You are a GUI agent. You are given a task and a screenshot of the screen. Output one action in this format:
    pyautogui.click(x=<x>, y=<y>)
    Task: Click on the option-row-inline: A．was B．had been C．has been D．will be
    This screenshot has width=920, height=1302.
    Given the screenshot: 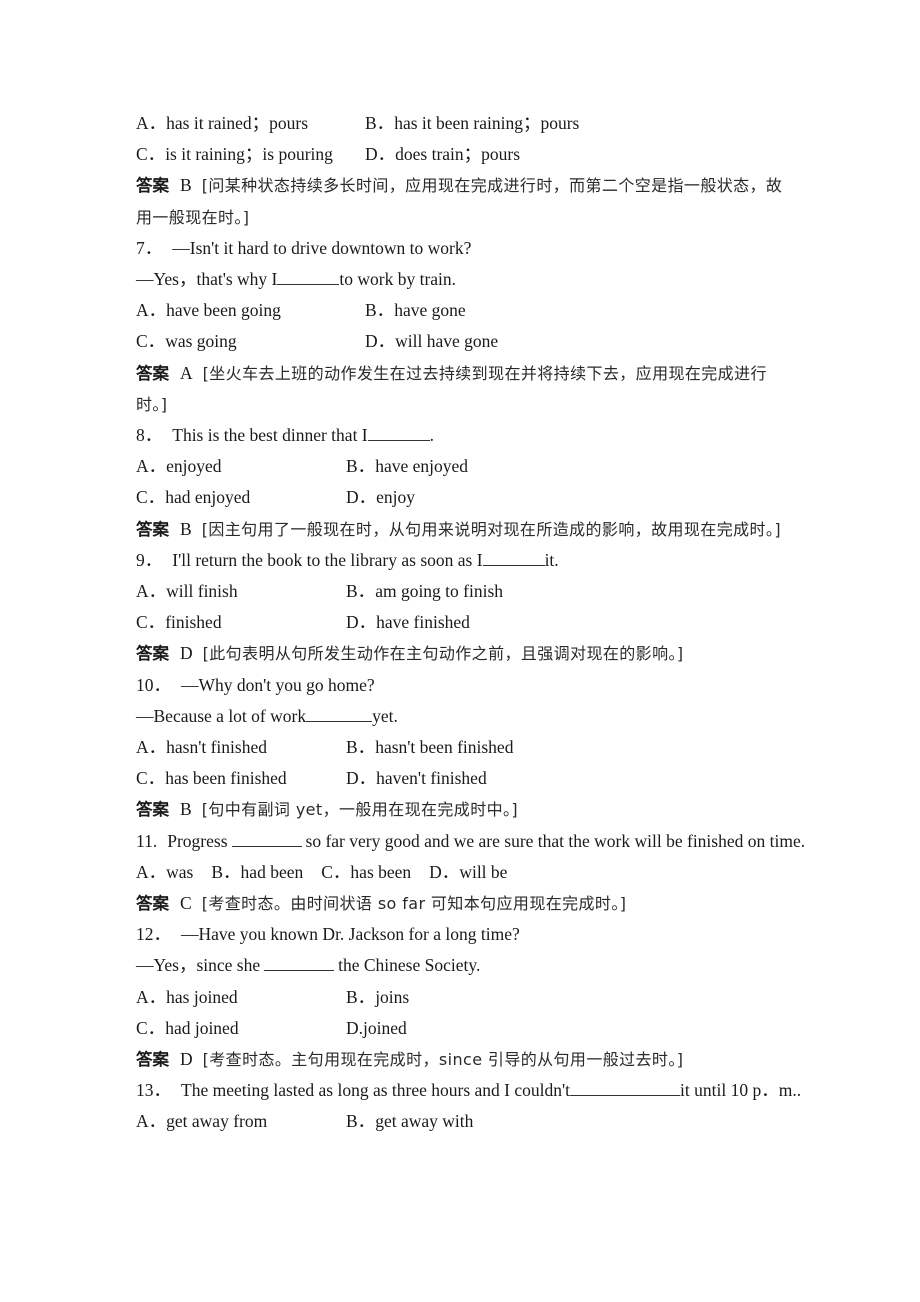 What is the action you would take?
    pyautogui.click(x=460, y=872)
    